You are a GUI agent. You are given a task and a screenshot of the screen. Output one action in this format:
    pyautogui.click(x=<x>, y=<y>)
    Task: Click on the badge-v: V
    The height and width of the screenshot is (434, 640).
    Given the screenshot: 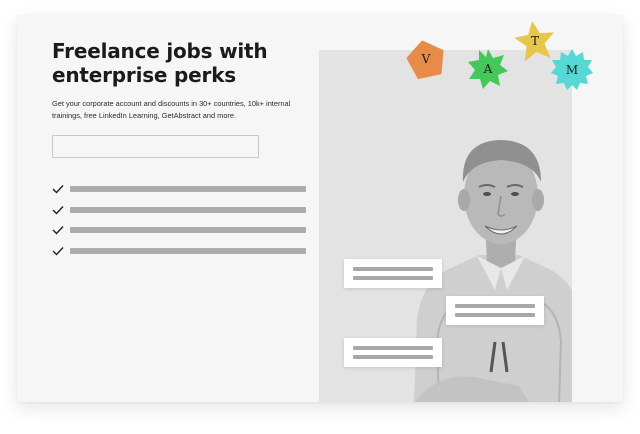 What is the action you would take?
    pyautogui.click(x=426, y=59)
    